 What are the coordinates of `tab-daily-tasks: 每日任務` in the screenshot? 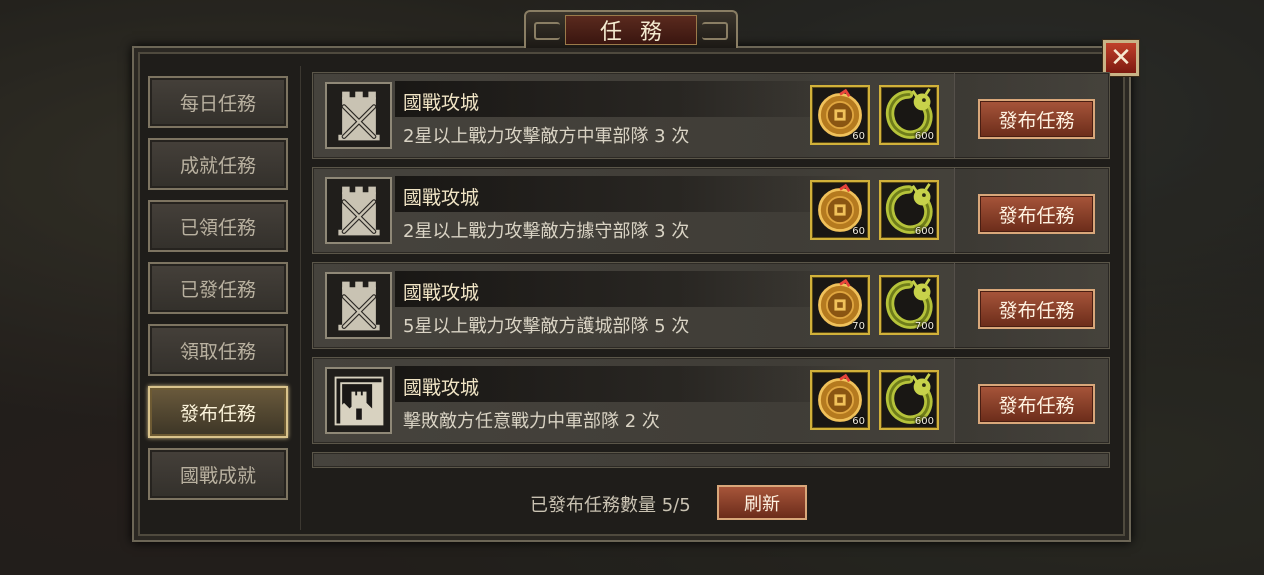 It's located at (218, 102).